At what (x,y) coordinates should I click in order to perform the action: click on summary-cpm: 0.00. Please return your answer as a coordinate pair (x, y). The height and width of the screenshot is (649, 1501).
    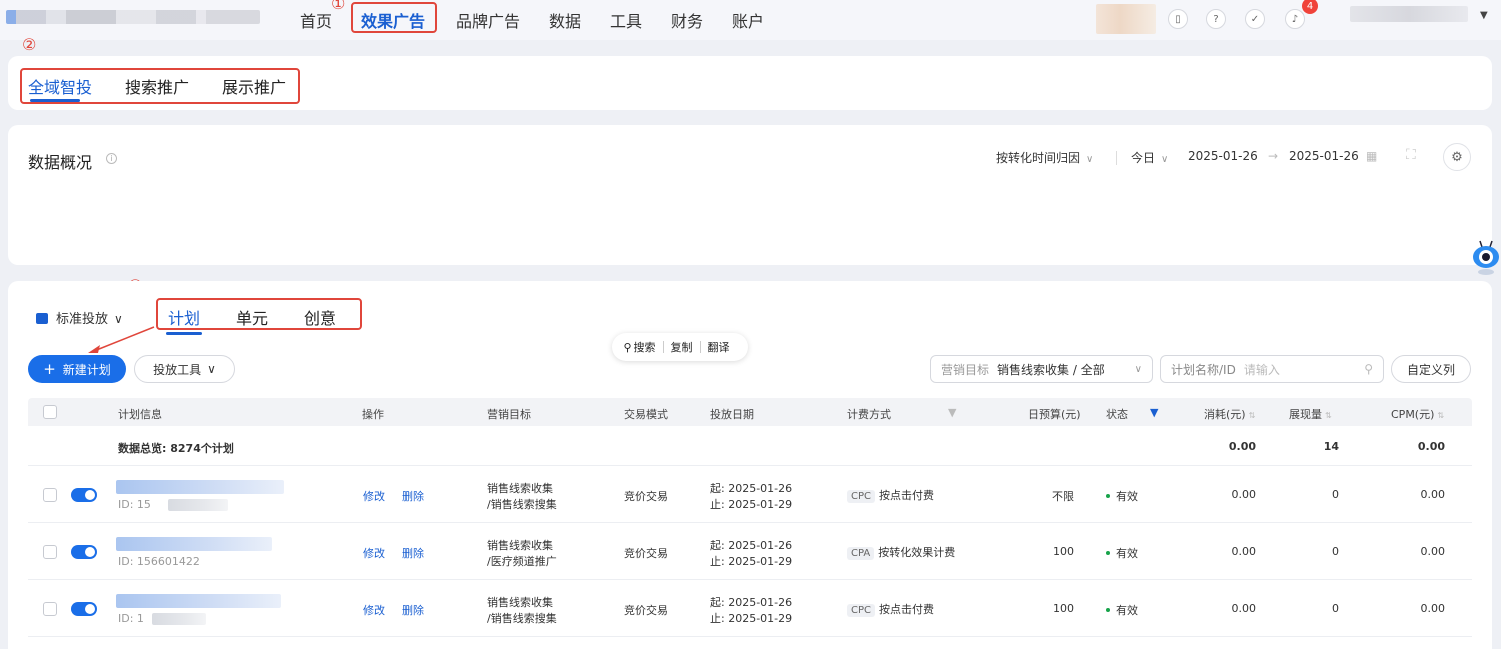
    Looking at the image, I should click on (1431, 446).